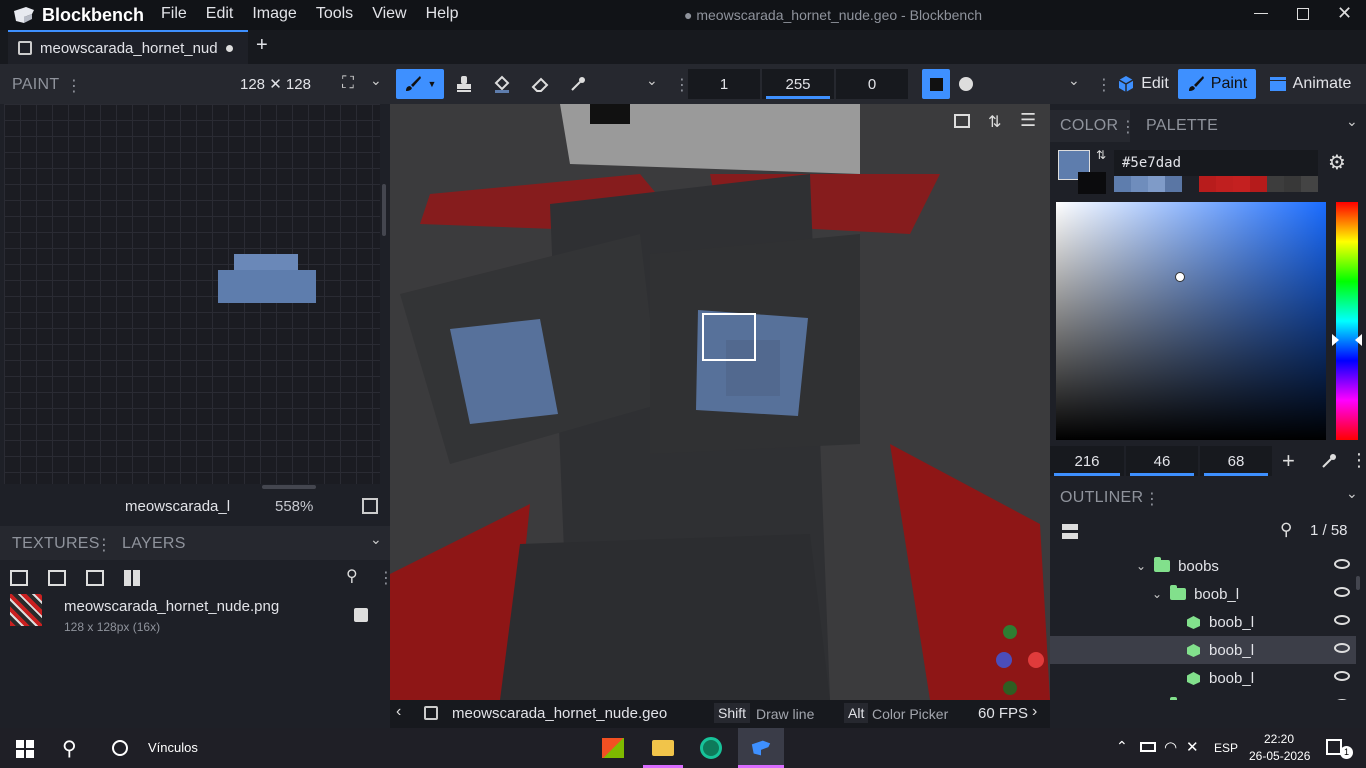 This screenshot has height=768, width=1366. What do you see at coordinates (154, 544) in the screenshot?
I see `tab-layers: LAYERS` at bounding box center [154, 544].